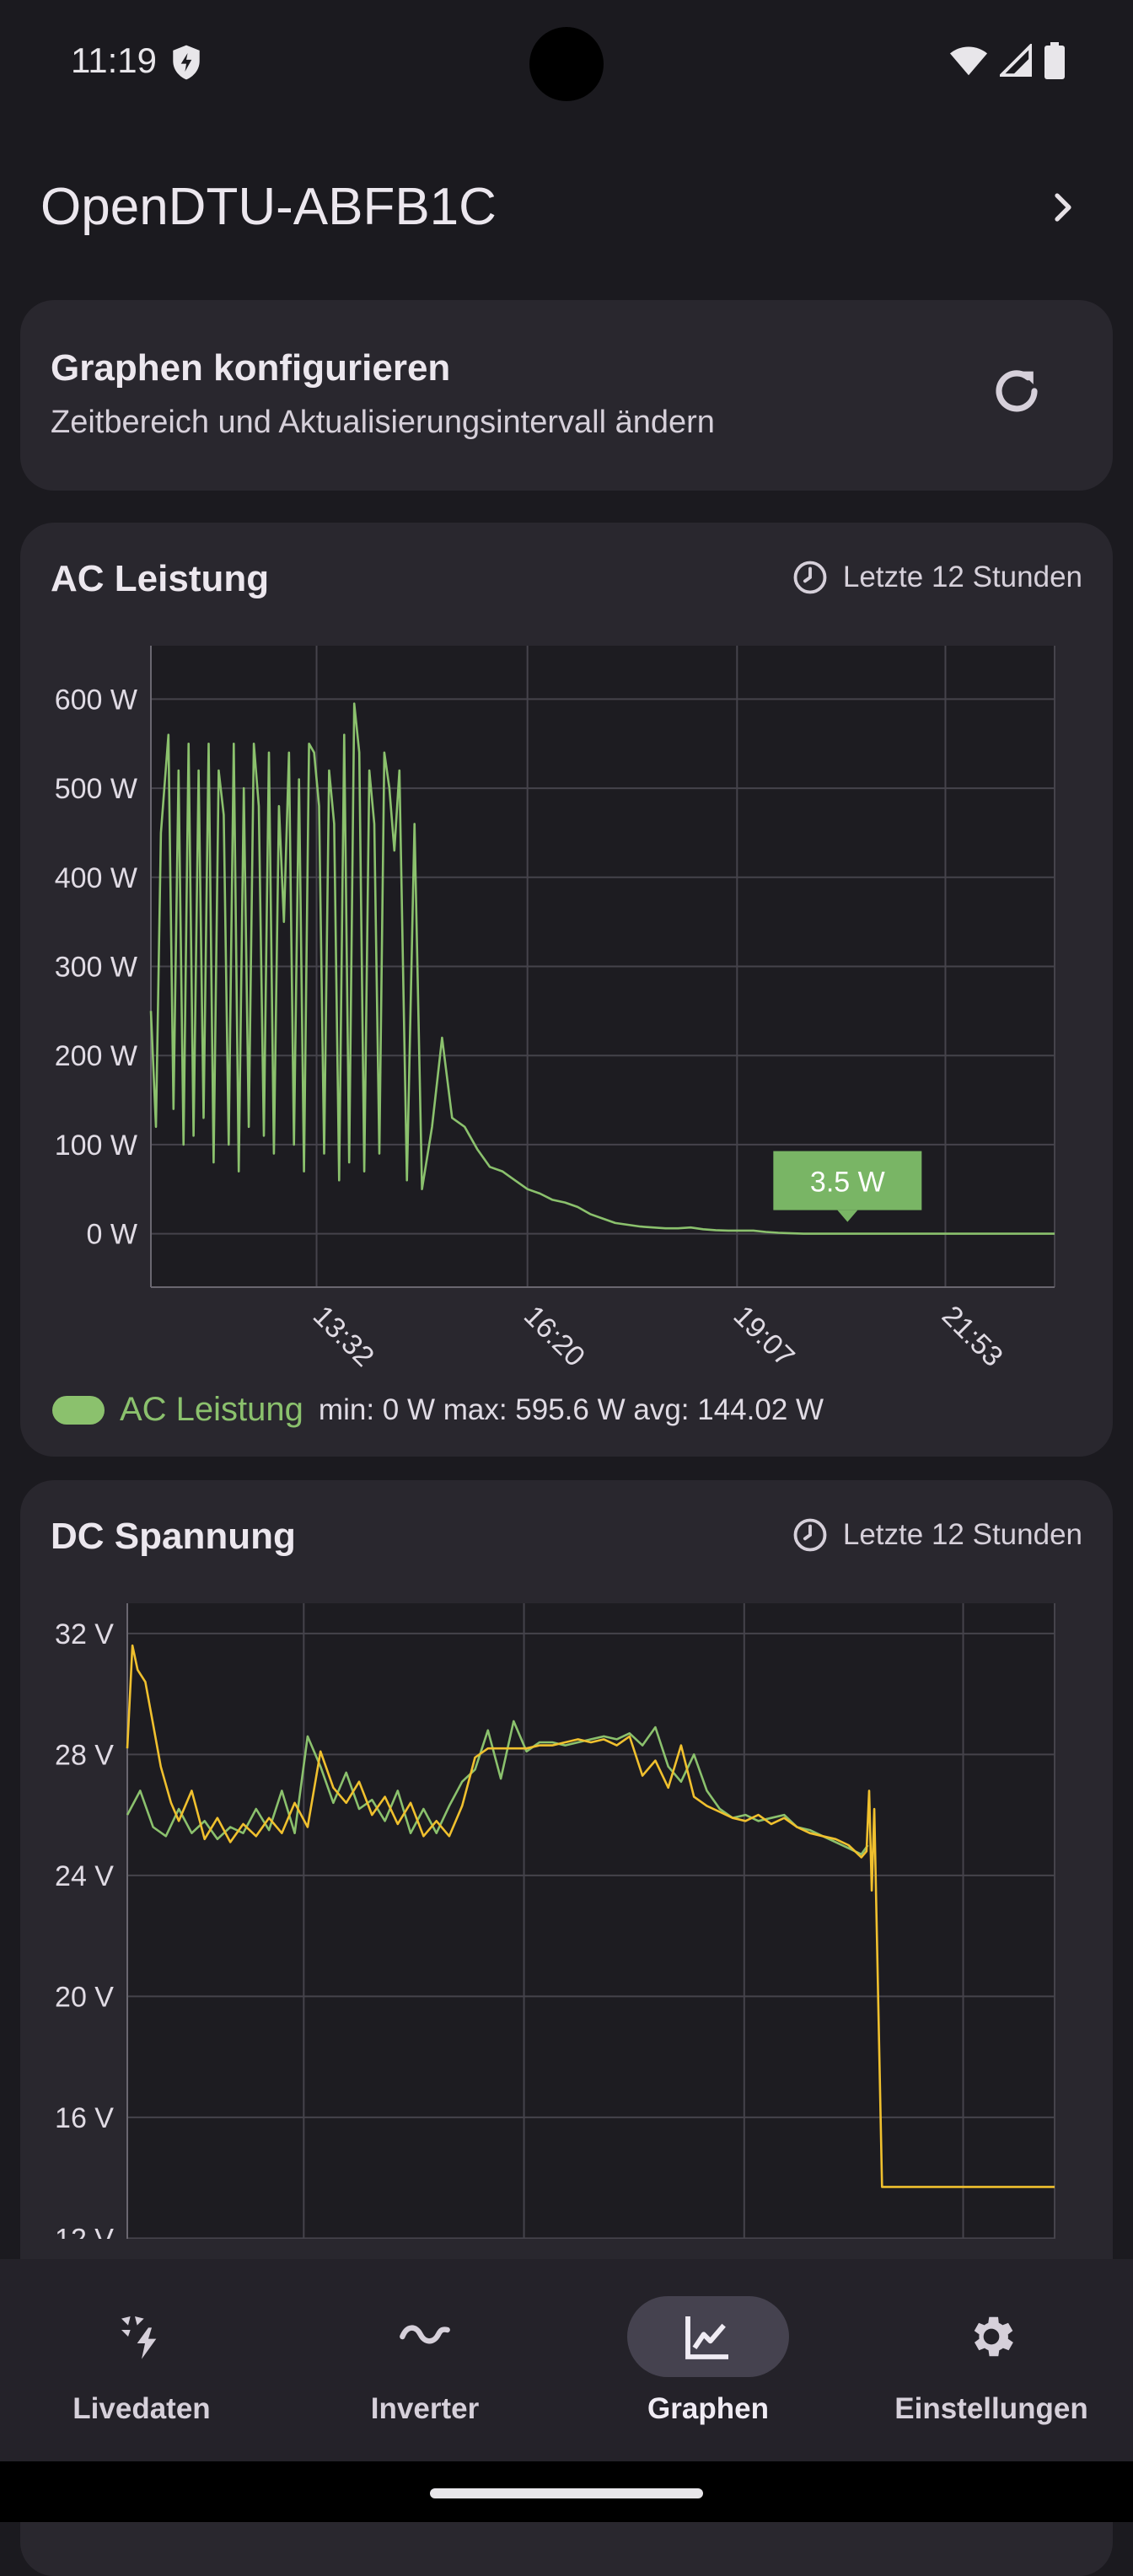  I want to click on status-bar: 11:19, so click(566, 63).